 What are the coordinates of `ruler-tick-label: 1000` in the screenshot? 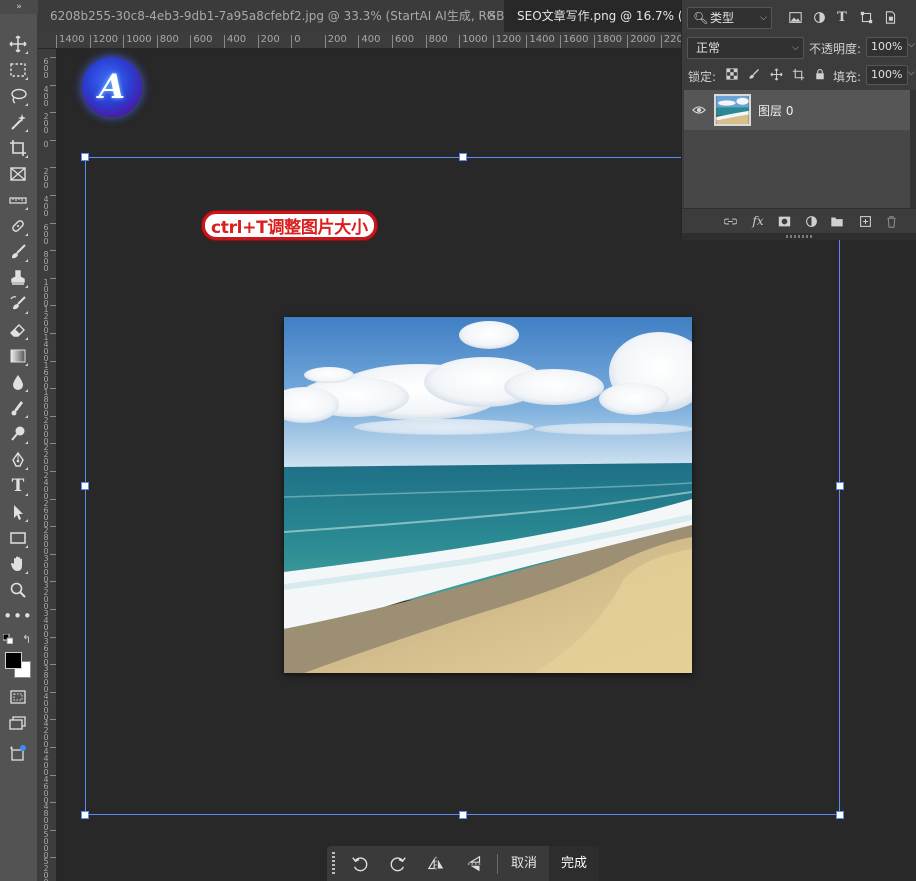 It's located at (473, 41).